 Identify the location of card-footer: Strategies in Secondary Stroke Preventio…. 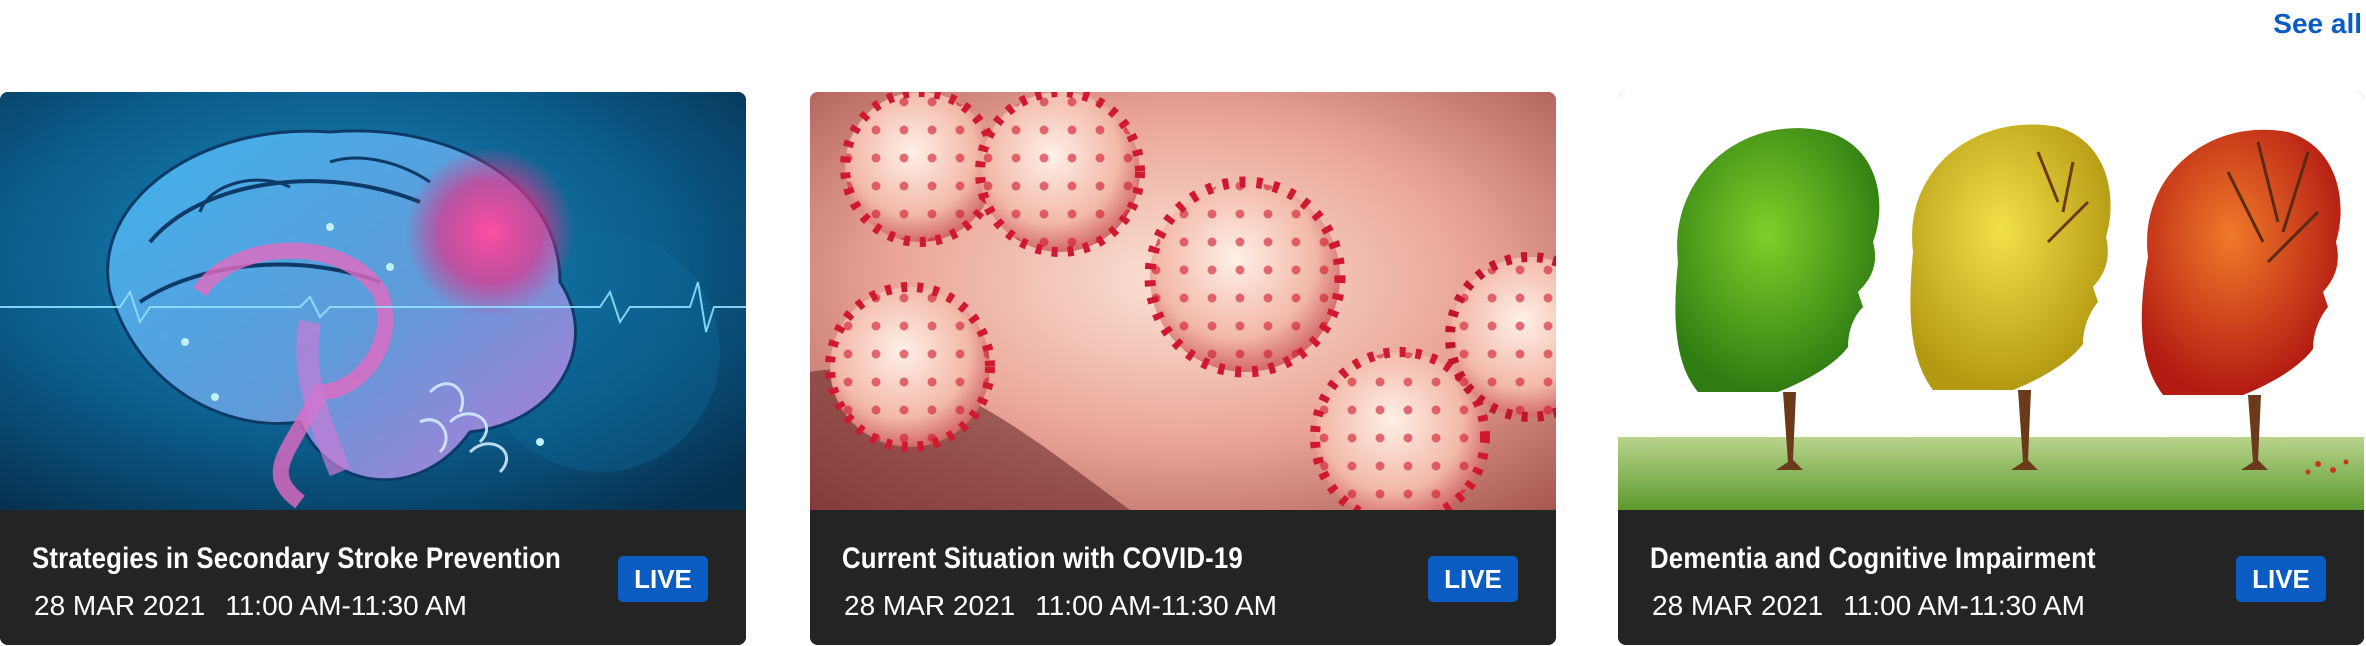
(373, 577).